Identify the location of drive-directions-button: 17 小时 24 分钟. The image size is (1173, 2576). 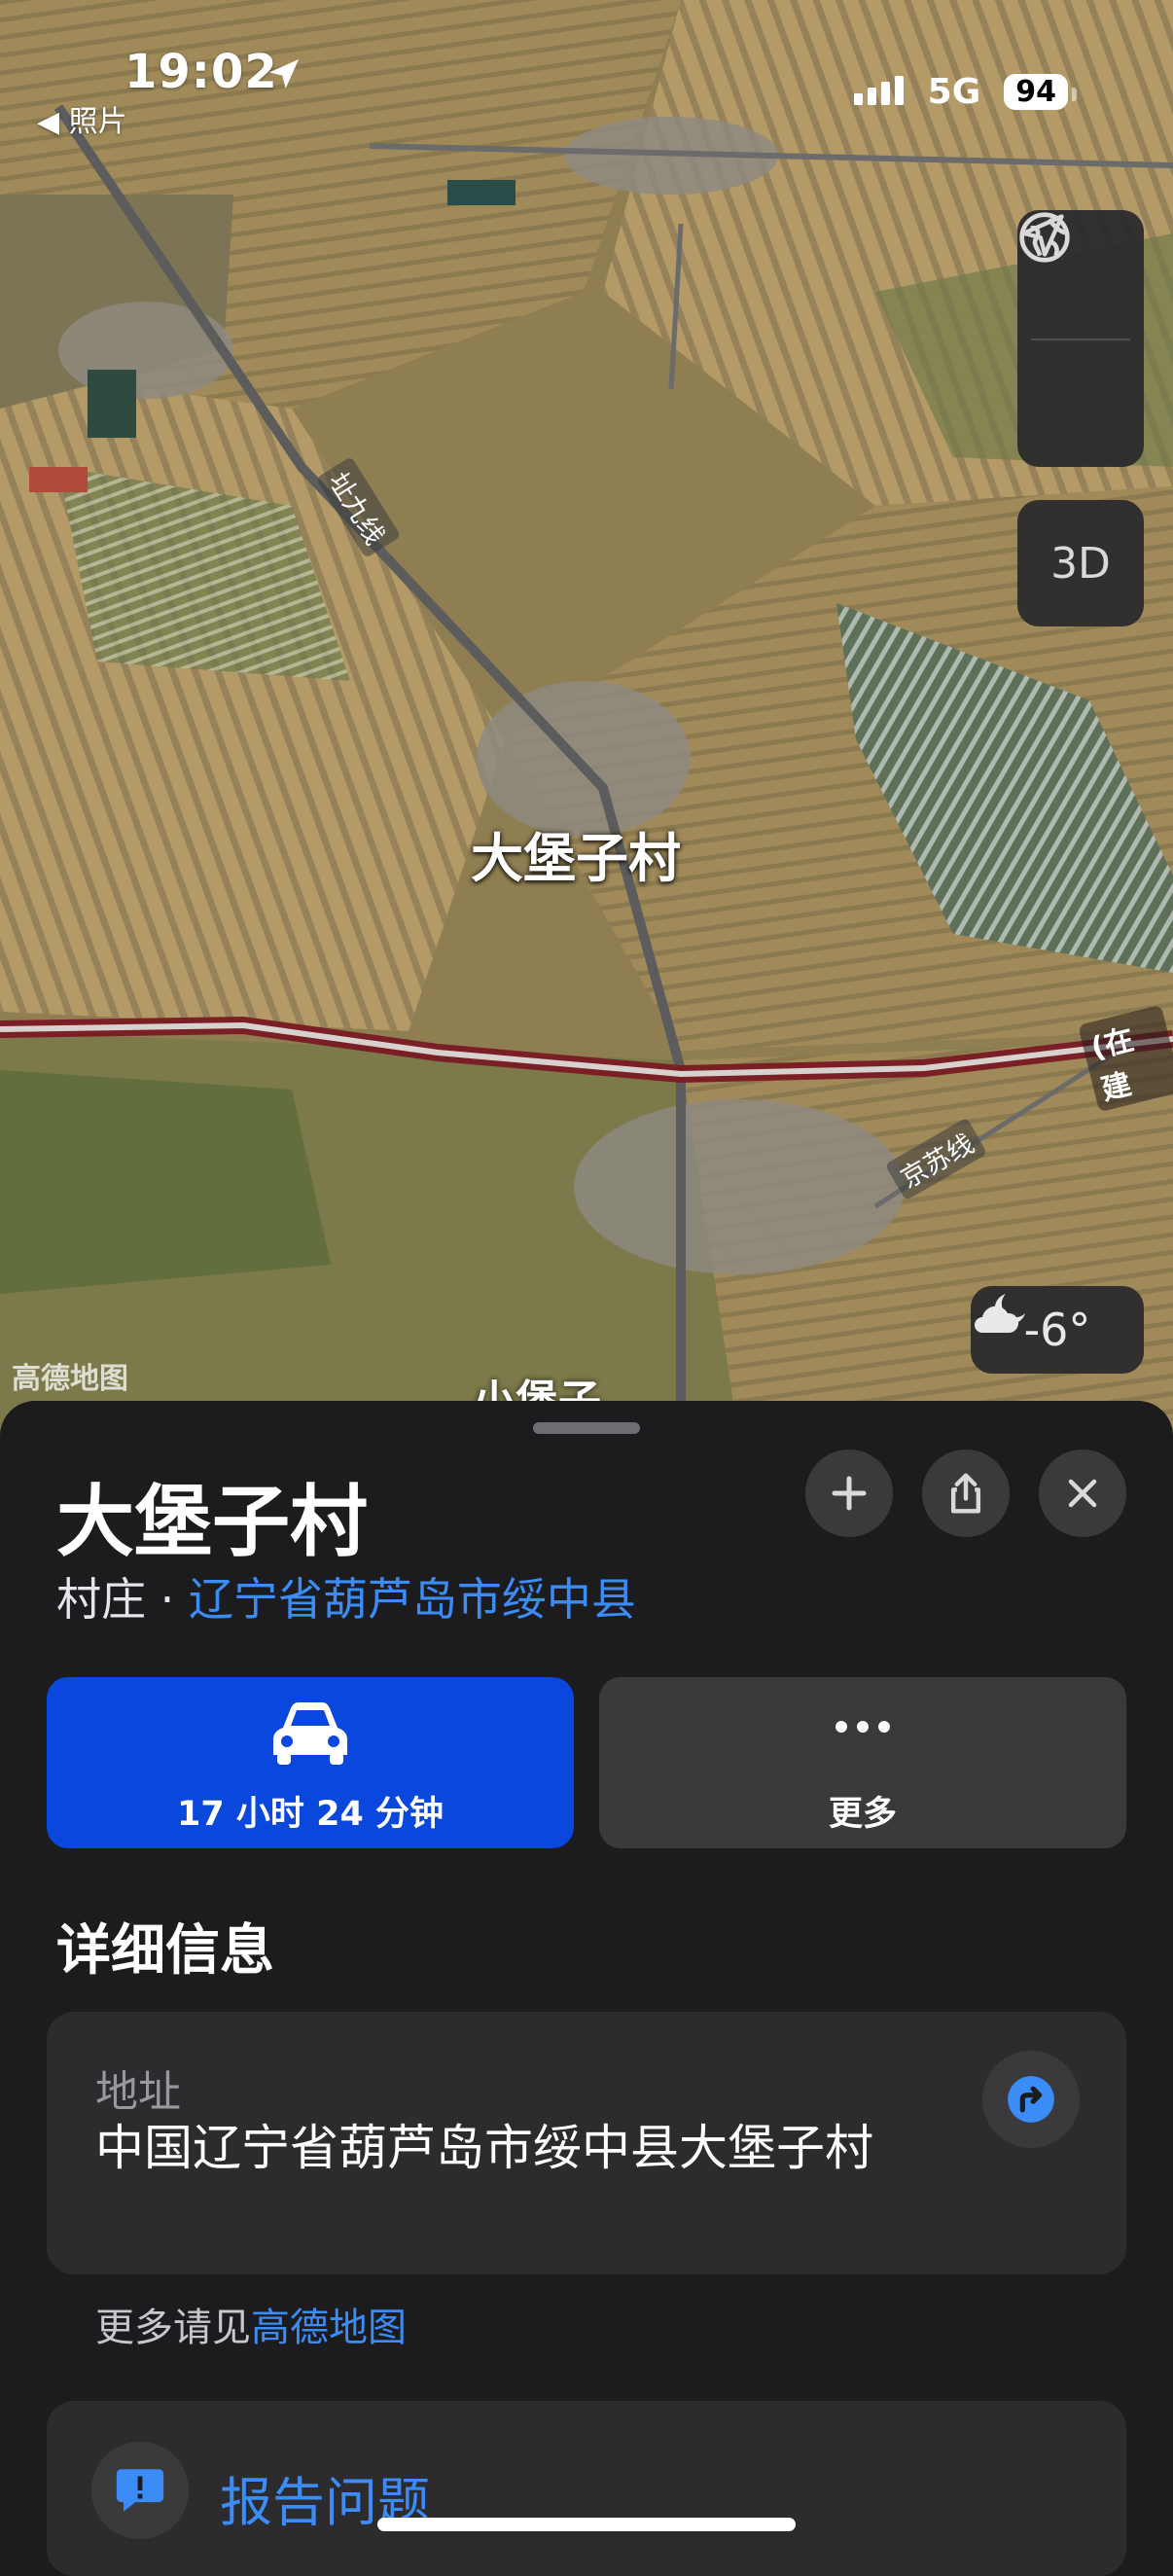
(310, 1762).